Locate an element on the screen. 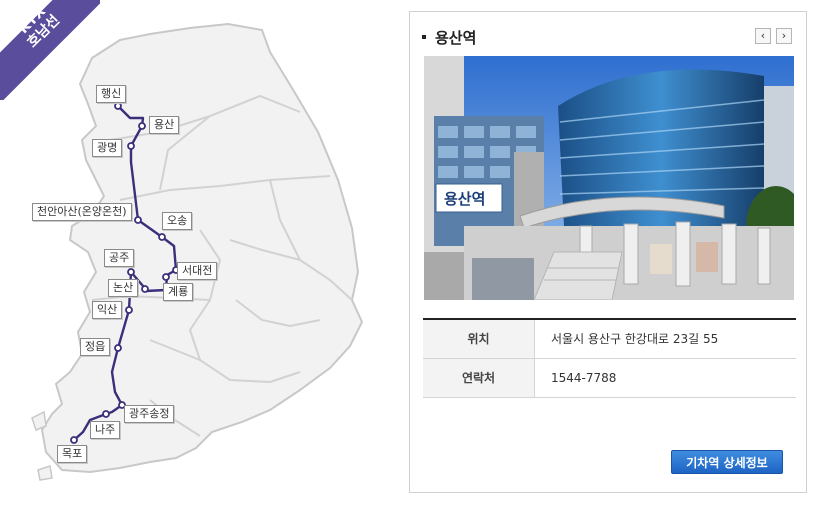 The height and width of the screenshot is (508, 822). chevron-left-icon: ‹ is located at coordinates (763, 35).